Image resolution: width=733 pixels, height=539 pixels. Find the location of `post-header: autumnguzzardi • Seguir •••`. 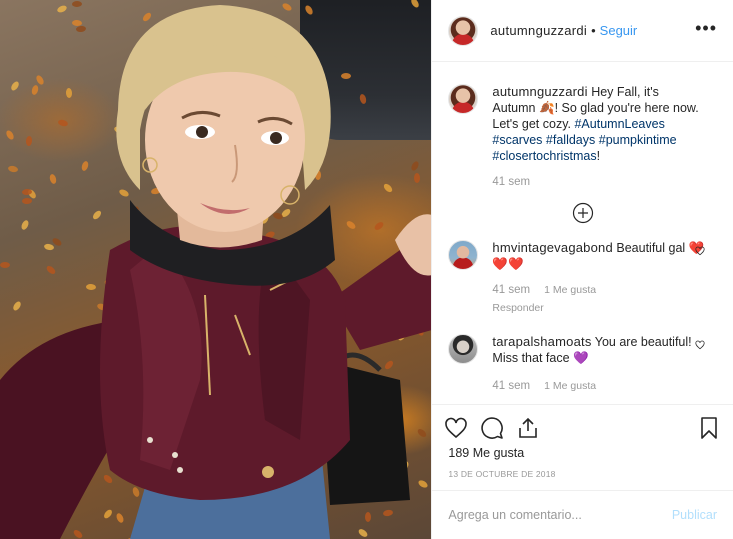

post-header: autumnguzzardi • Seguir ••• is located at coordinates (582, 31).